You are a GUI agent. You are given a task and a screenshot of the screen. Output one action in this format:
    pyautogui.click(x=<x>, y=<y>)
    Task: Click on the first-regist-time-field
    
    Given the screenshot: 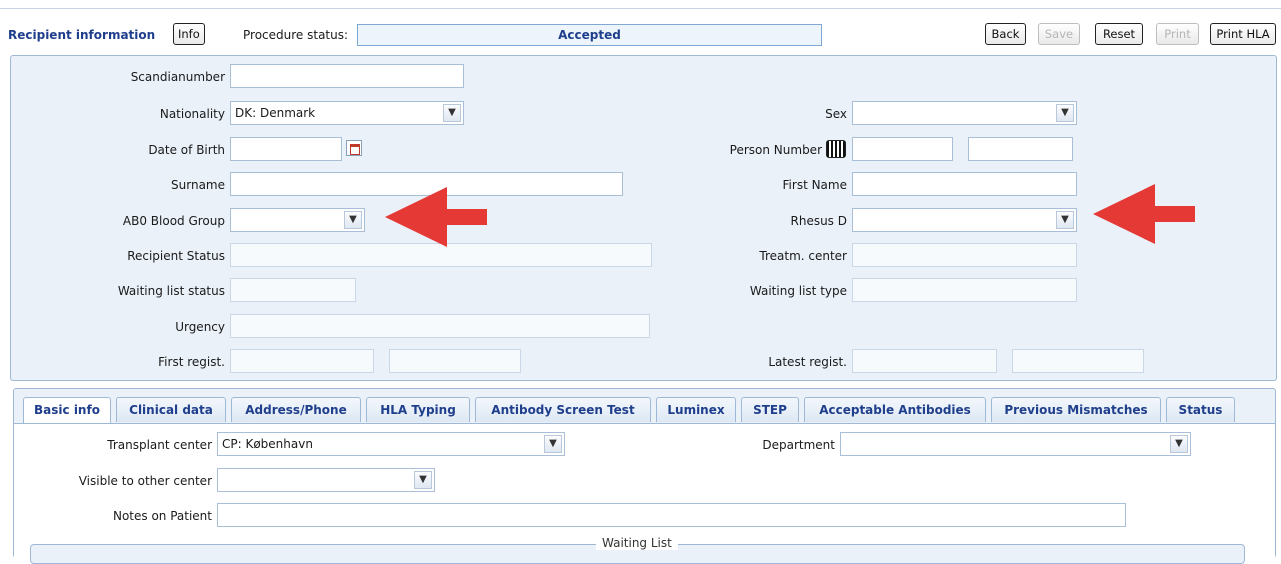 What is the action you would take?
    pyautogui.click(x=455, y=361)
    